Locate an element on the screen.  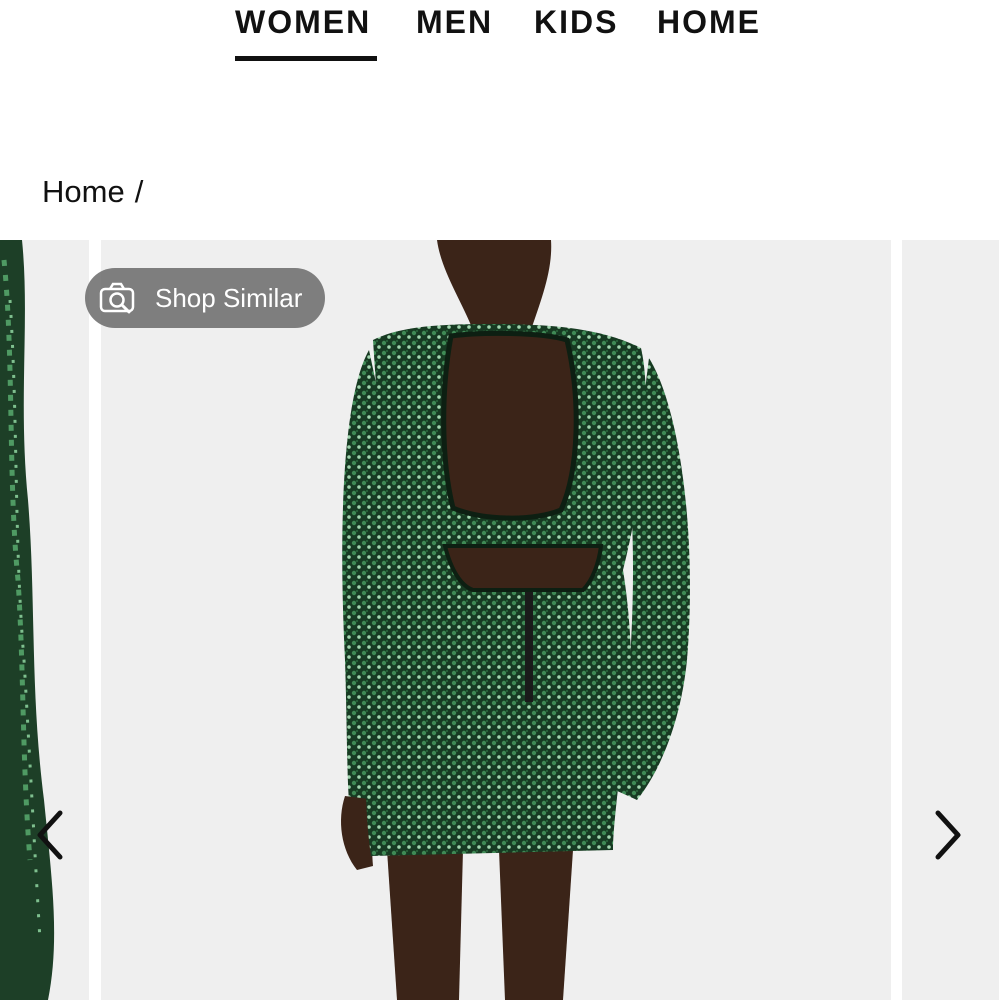
product-image-next is located at coordinates (950, 620).